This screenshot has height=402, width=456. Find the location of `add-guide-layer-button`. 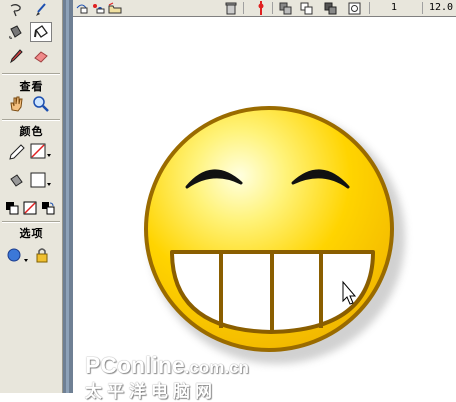

add-guide-layer-button is located at coordinates (98, 8).